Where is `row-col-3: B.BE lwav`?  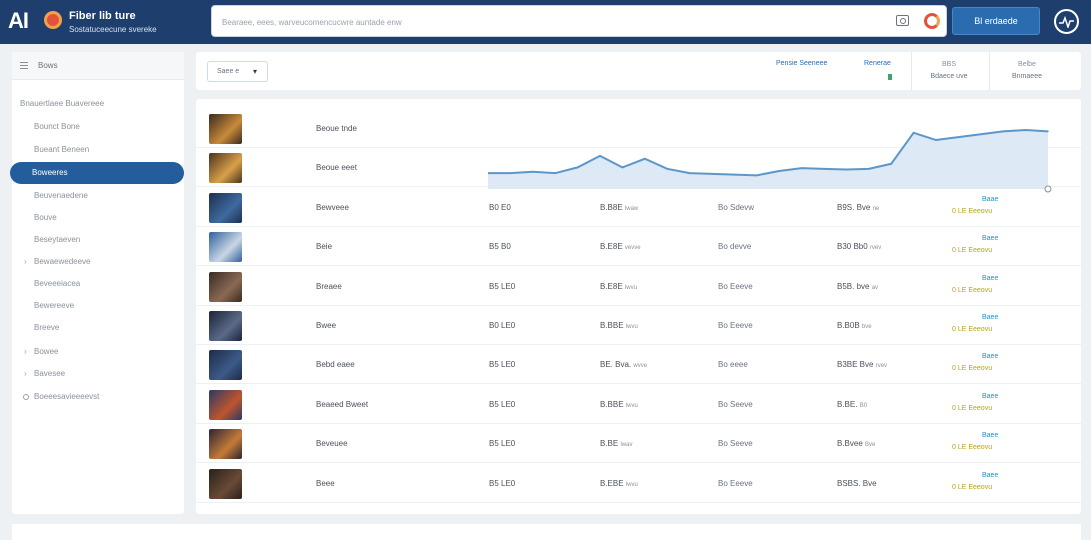 row-col-3: B.BE lwav is located at coordinates (616, 443).